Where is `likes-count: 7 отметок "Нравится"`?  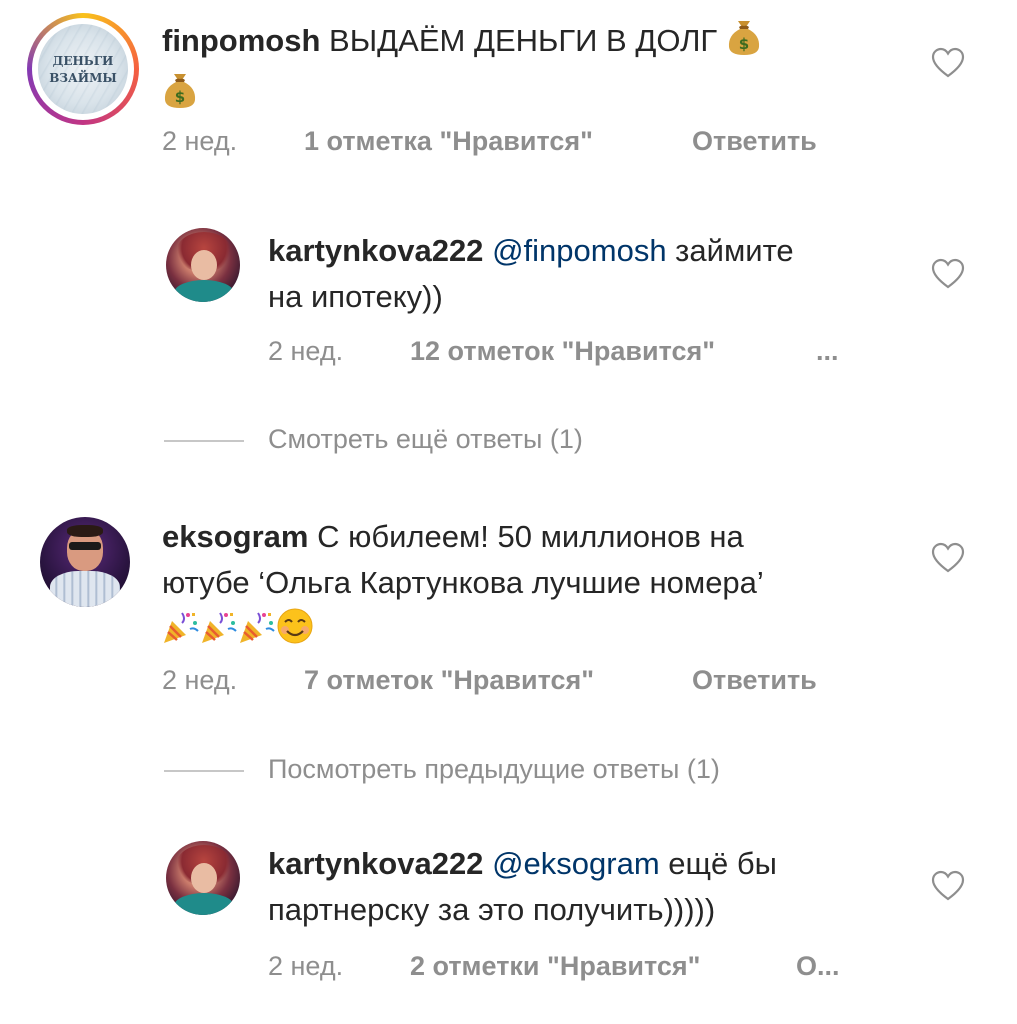
likes-count: 7 отметок "Нравится" is located at coordinates (449, 680).